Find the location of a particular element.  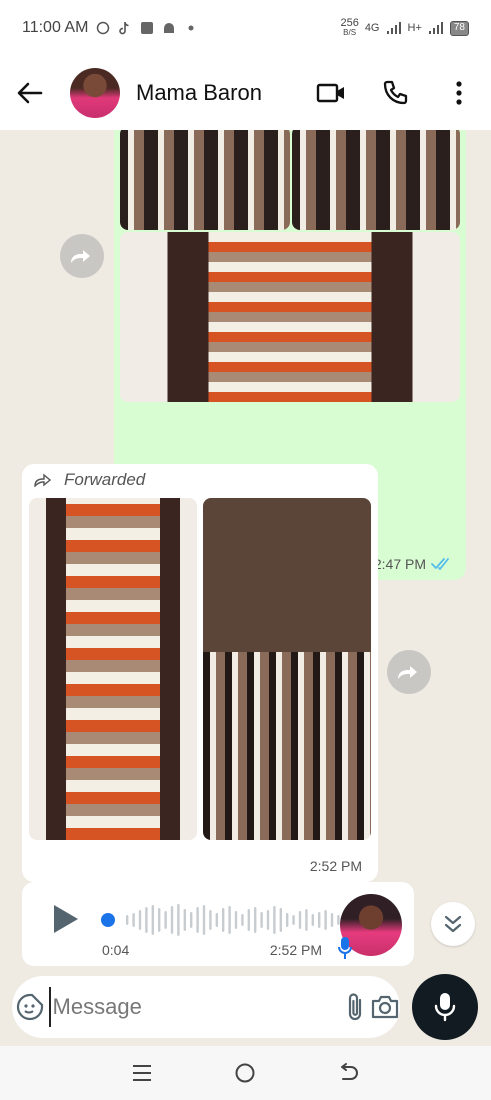

avatar is located at coordinates (95, 93).